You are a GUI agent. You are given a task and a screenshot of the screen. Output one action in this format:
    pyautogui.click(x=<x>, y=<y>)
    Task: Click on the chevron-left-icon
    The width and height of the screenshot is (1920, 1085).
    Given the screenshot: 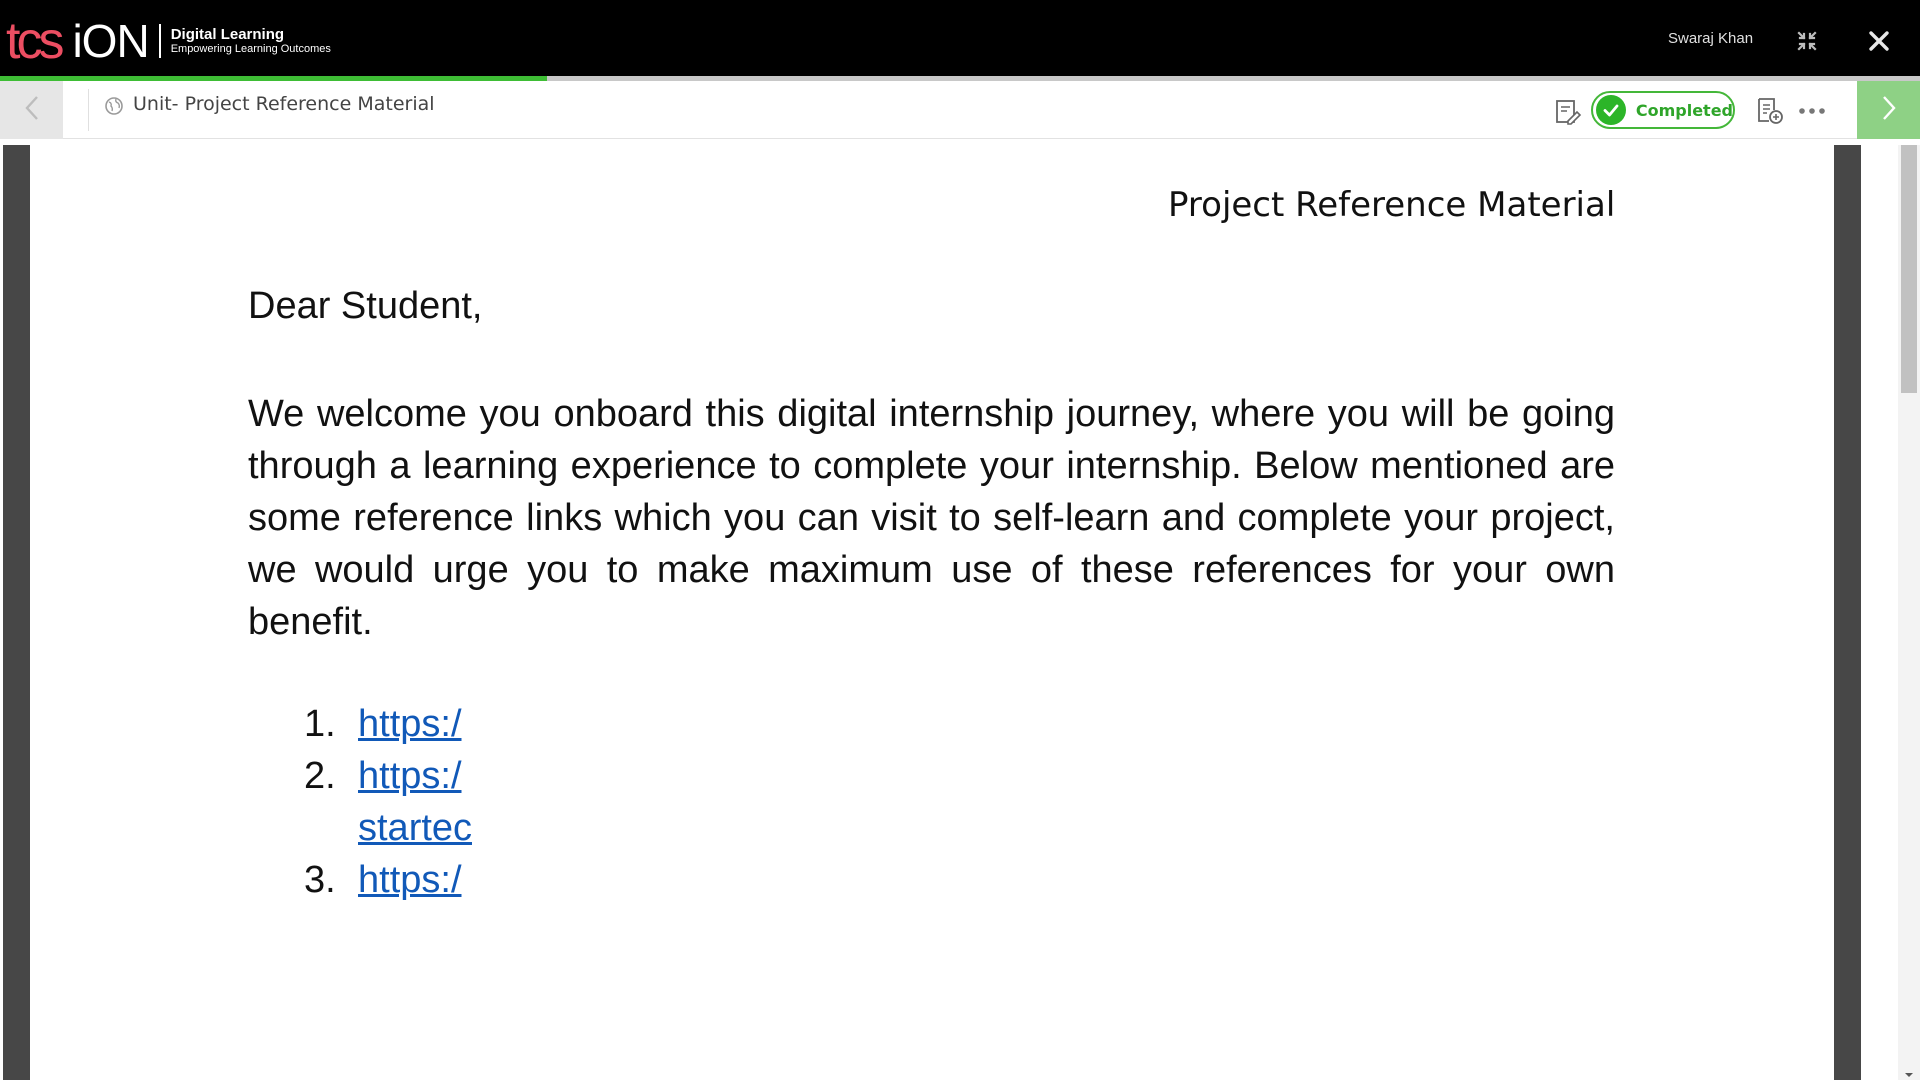 What is the action you would take?
    pyautogui.click(x=32, y=110)
    